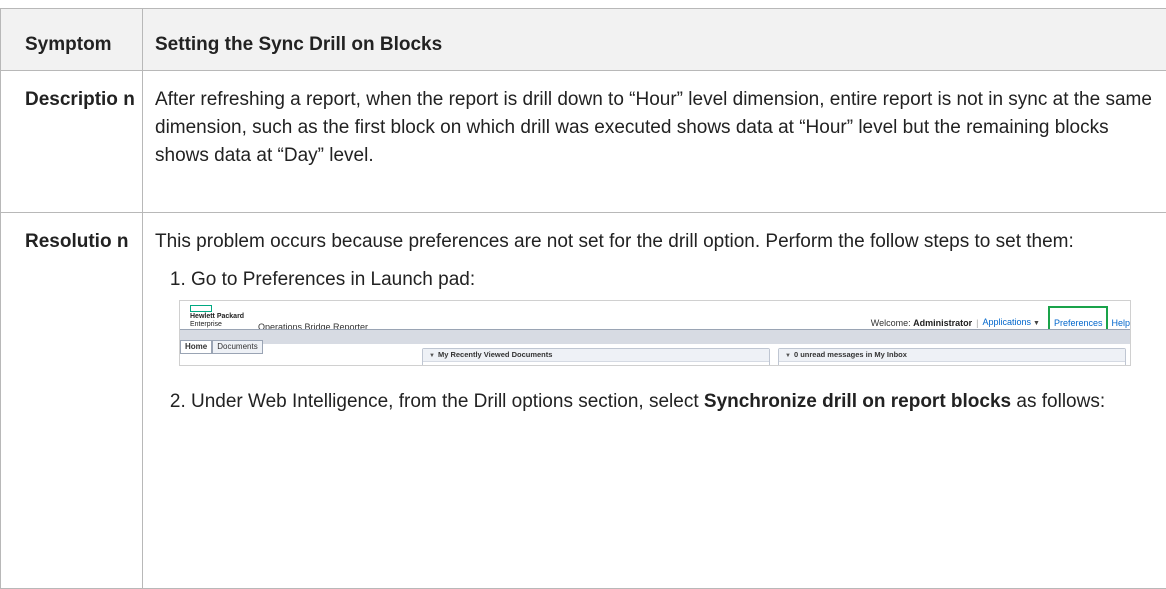 The image size is (1166, 589). Describe the element at coordinates (220, 325) in the screenshot. I see `logo-line2: Enterprise` at that location.